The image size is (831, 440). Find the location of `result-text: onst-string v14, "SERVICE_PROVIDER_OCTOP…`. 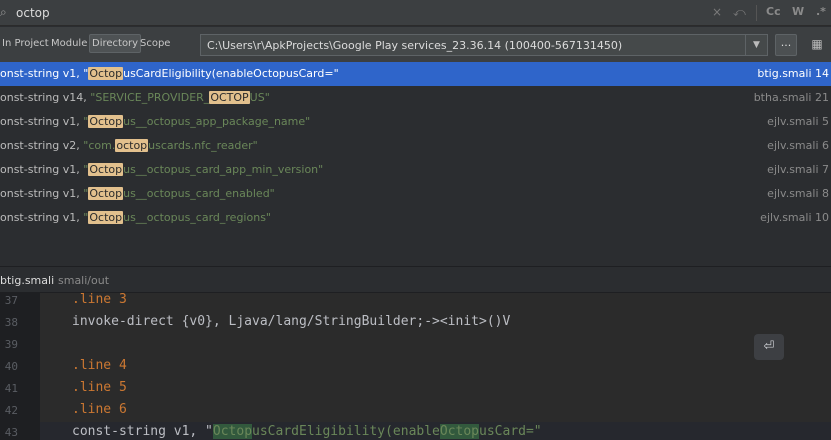

result-text: onst-string v14, "SERVICE_PROVIDER_OCTOP… is located at coordinates (135, 97).